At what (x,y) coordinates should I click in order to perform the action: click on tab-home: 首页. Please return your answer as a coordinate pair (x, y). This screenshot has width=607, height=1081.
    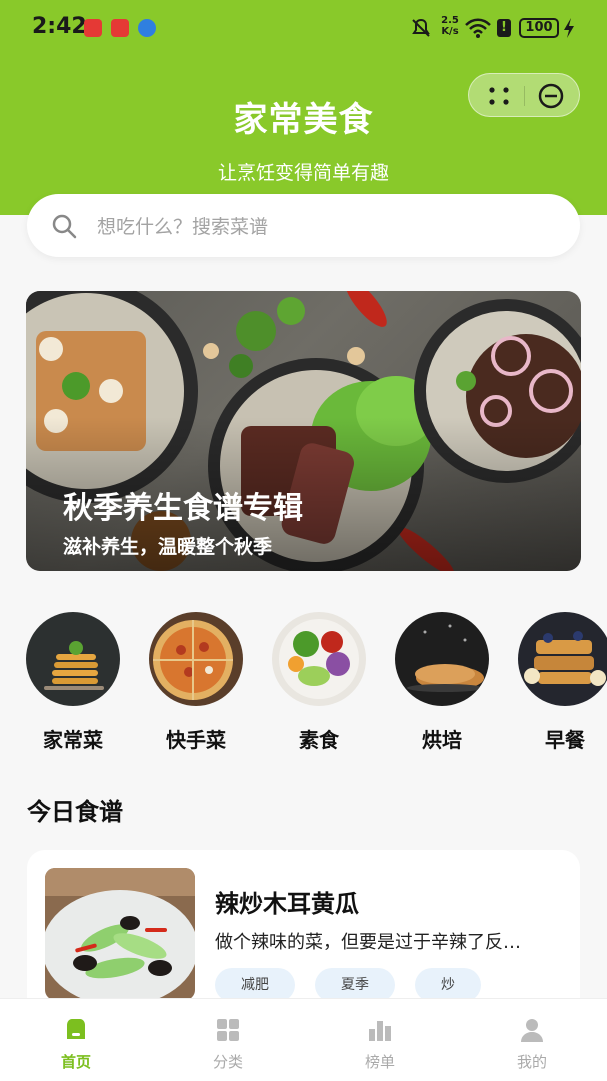
    Looking at the image, I should click on (76, 1040).